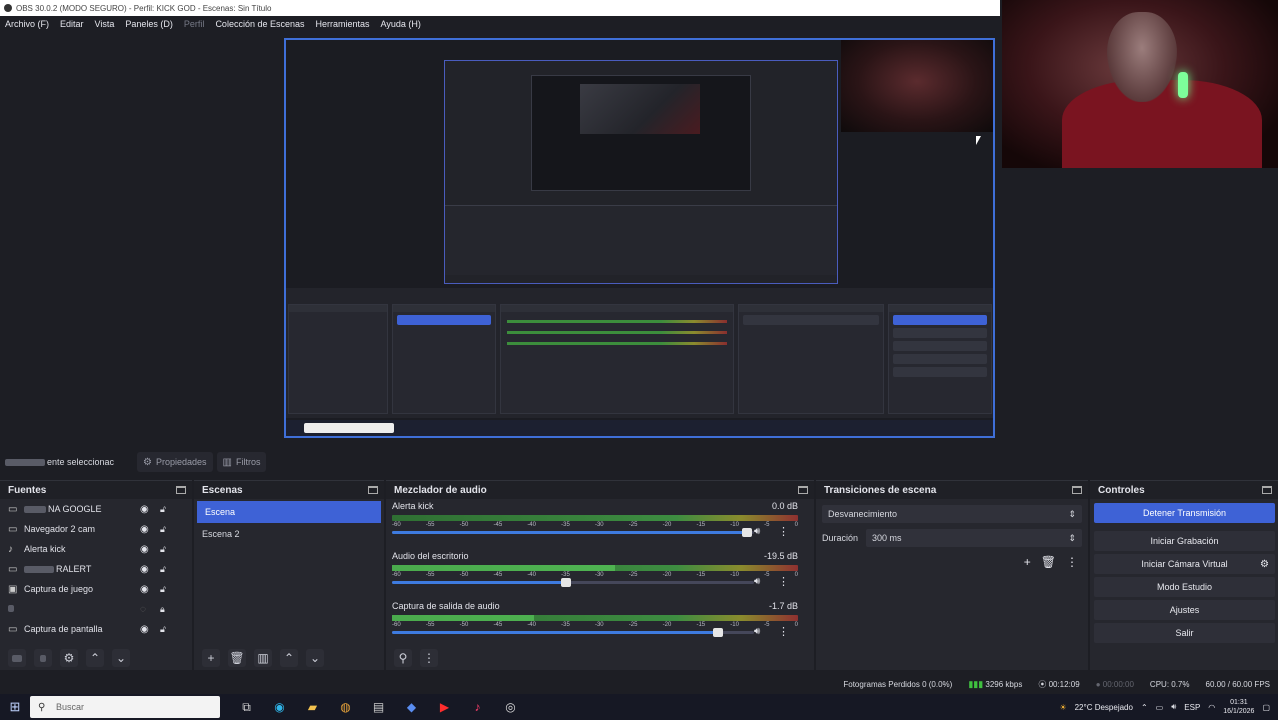 The height and width of the screenshot is (720, 1278). Describe the element at coordinates (194, 24) in the screenshot. I see `menu-perfil: Perfil` at that location.